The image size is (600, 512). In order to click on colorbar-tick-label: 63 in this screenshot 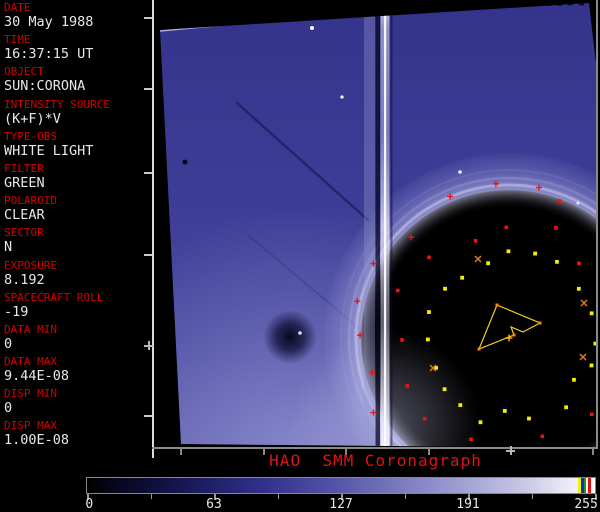, I will do `click(214, 504)`.